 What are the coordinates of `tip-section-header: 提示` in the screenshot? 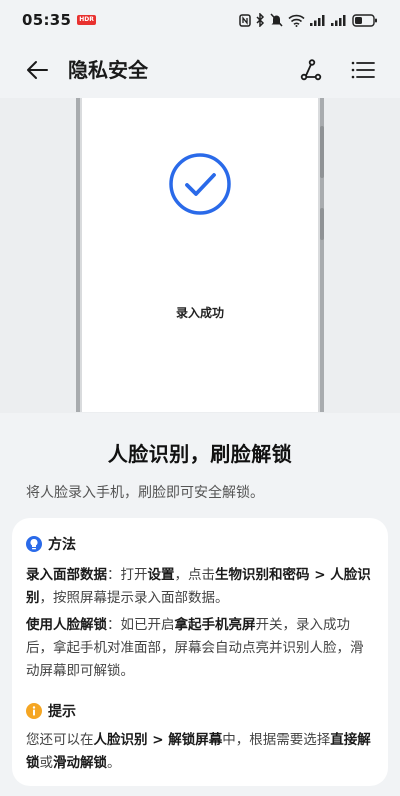 It's located at (200, 711).